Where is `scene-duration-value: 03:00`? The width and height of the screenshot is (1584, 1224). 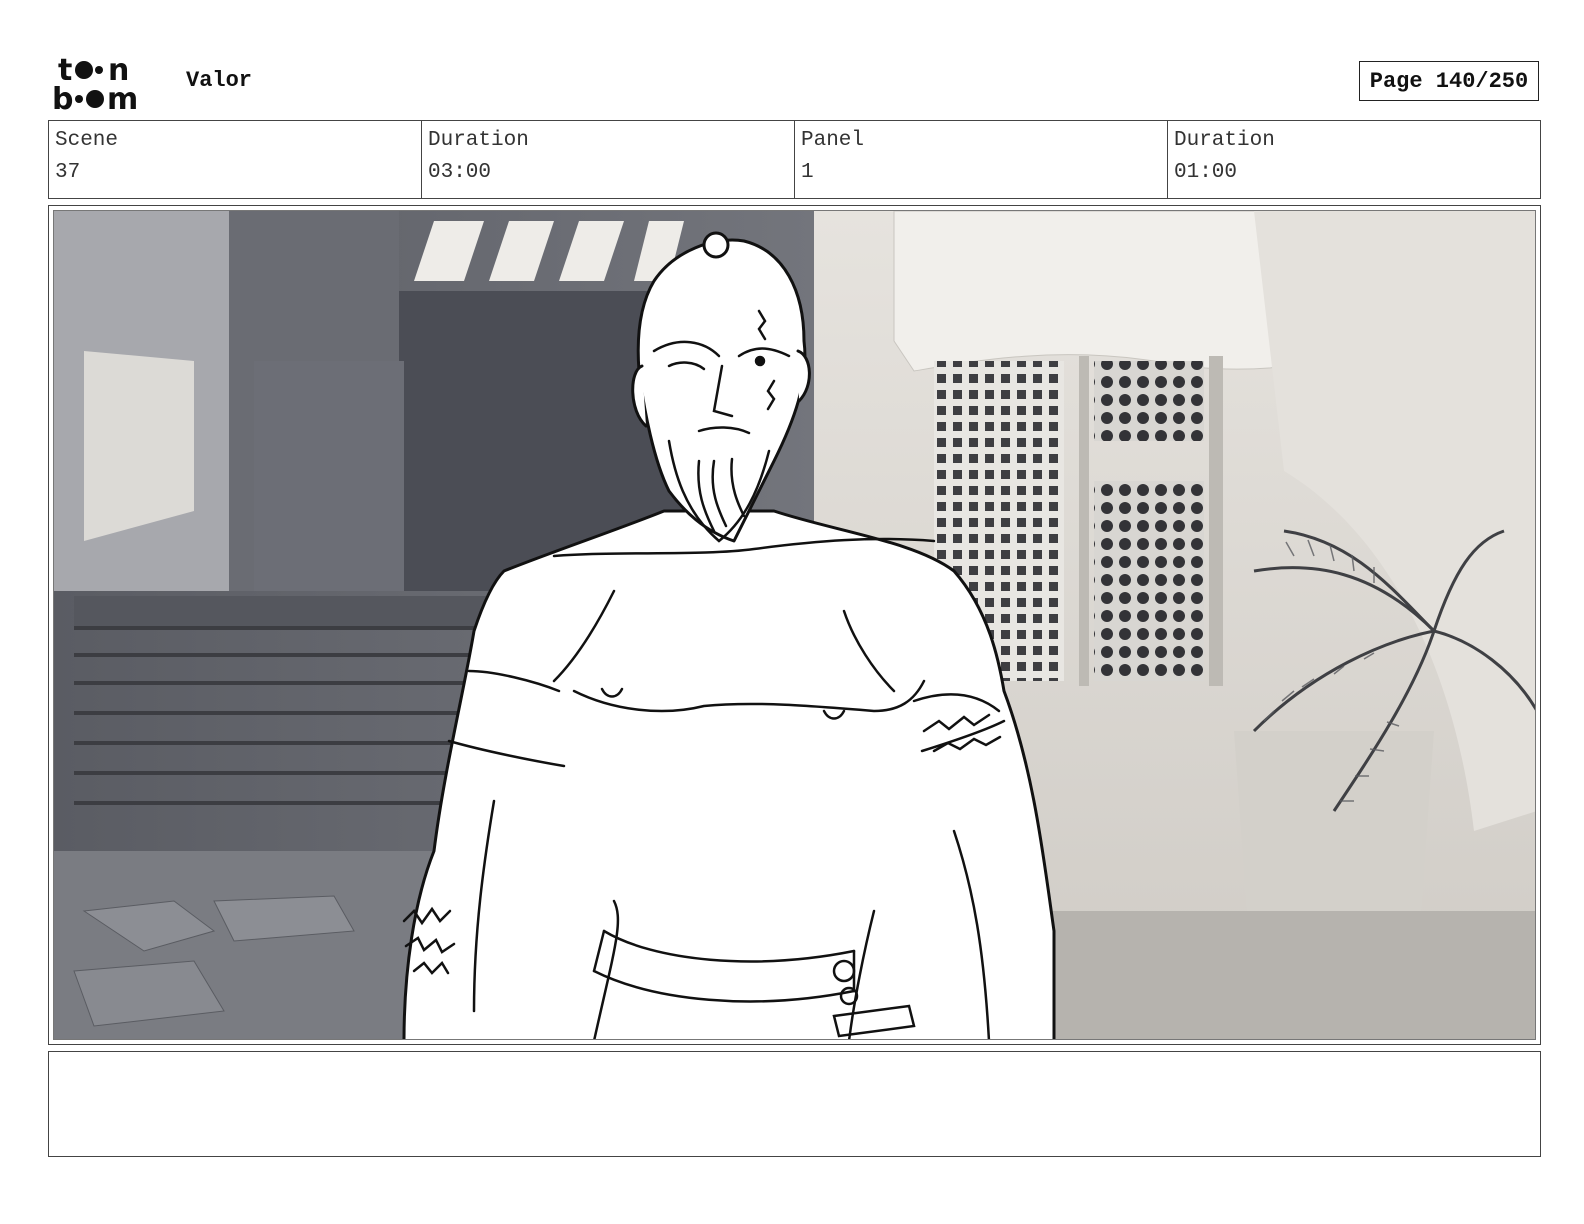 scene-duration-value: 03:00 is located at coordinates (460, 172).